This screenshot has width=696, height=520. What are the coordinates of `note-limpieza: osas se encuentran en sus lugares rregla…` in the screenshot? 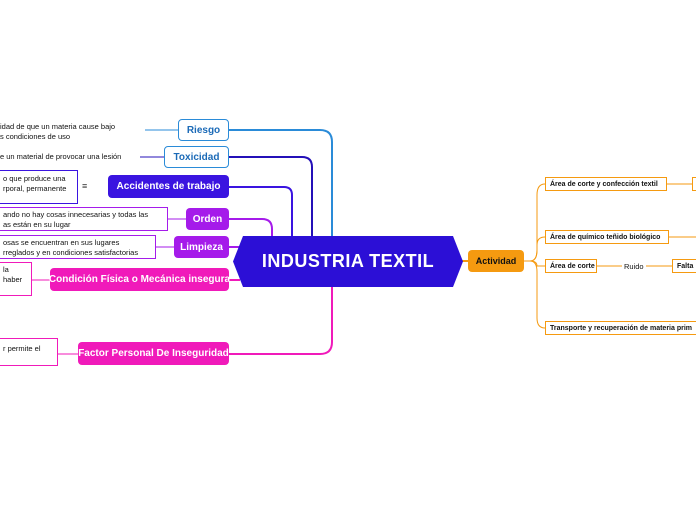 It's located at (78, 247).